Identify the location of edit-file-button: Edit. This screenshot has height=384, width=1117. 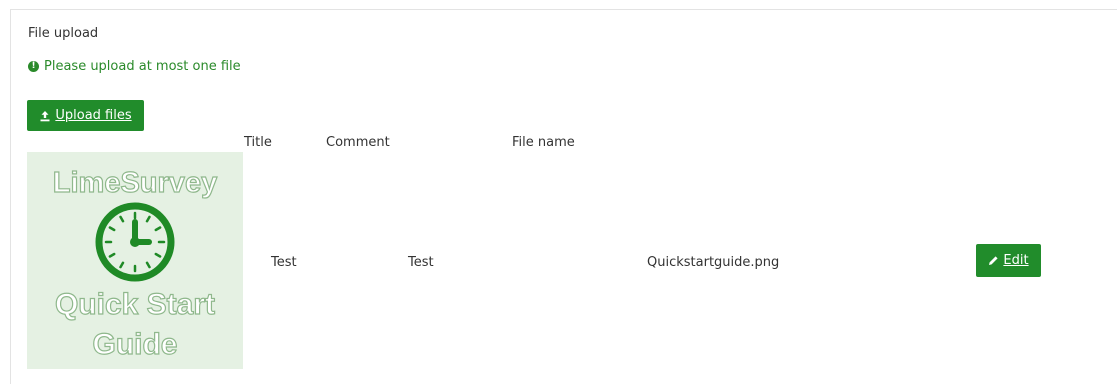
(1008, 260).